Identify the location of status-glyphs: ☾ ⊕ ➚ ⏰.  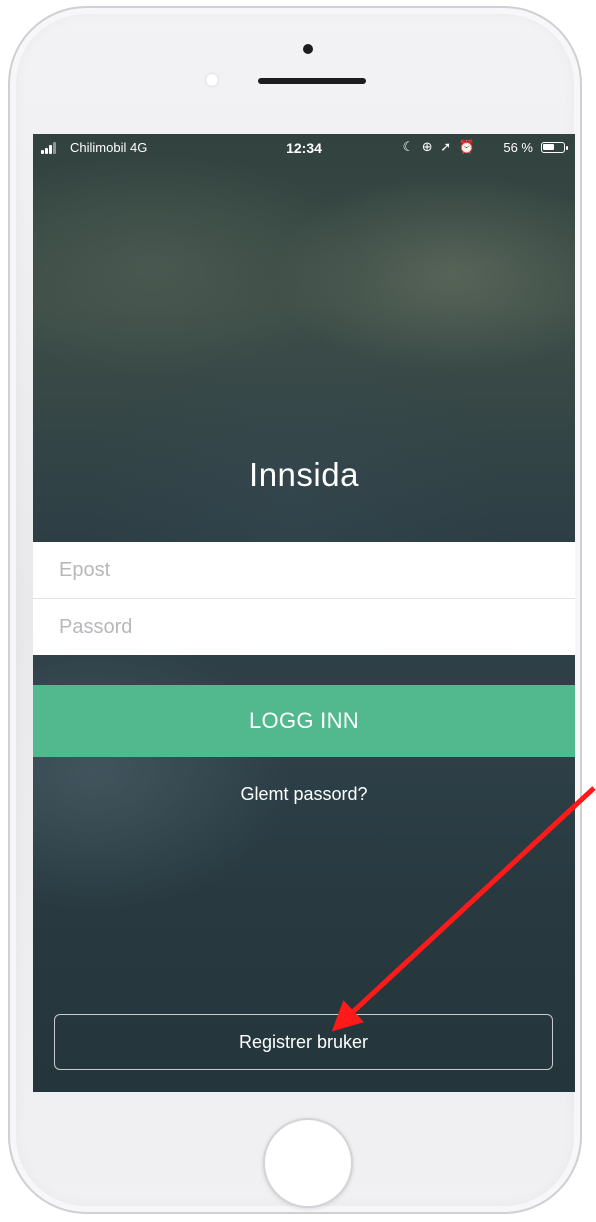
(439, 146).